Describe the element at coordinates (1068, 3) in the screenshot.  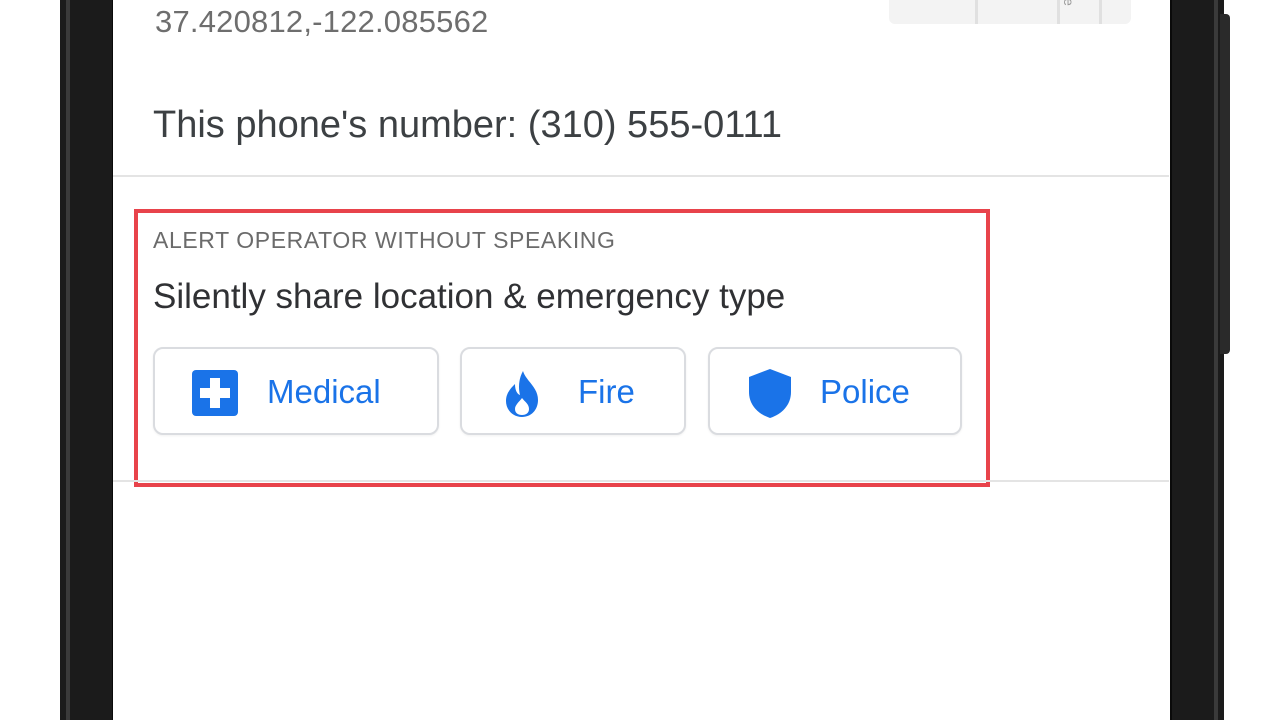
I see `map-street-label: e` at that location.